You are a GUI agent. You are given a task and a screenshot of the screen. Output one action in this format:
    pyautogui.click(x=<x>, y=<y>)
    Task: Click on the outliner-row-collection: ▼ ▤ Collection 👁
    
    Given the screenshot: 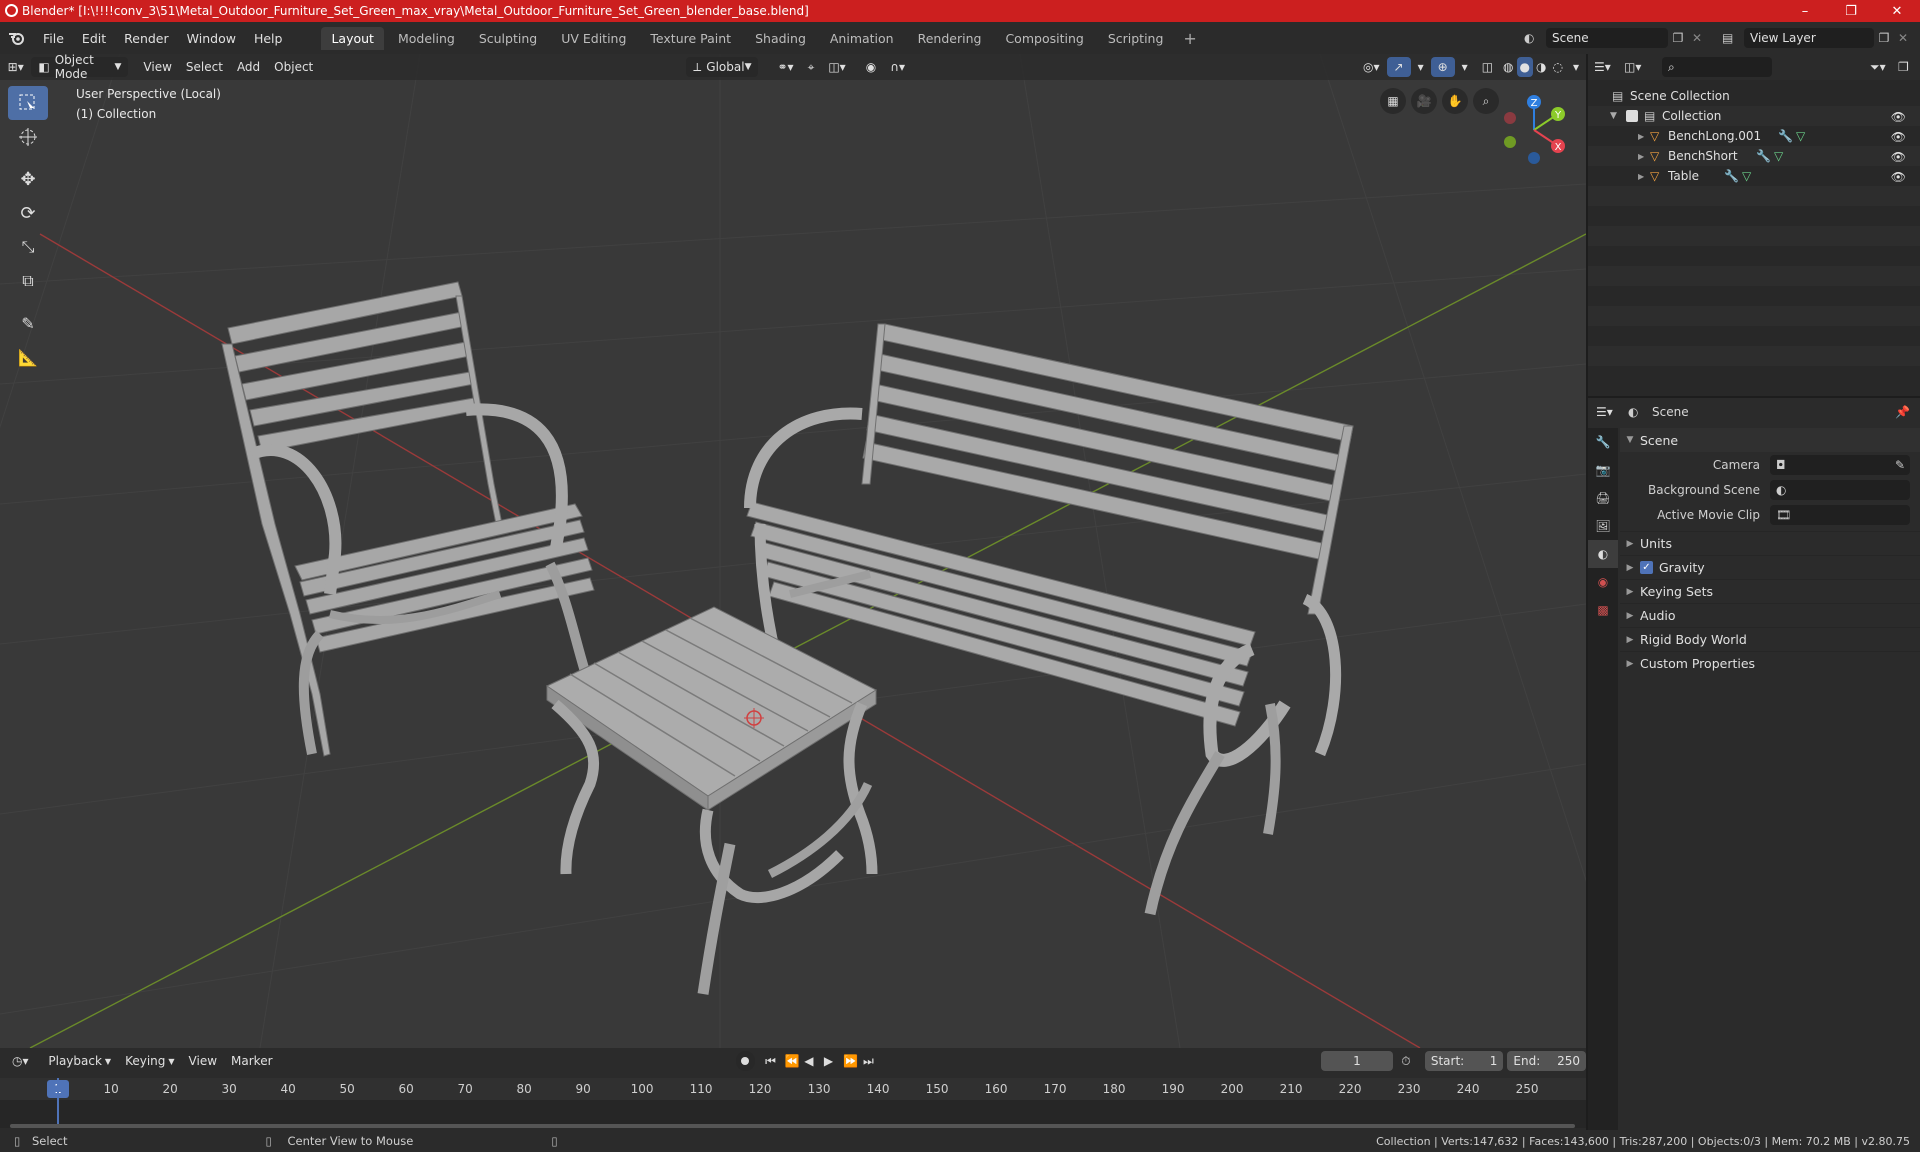 What is the action you would take?
    pyautogui.click(x=1754, y=116)
    